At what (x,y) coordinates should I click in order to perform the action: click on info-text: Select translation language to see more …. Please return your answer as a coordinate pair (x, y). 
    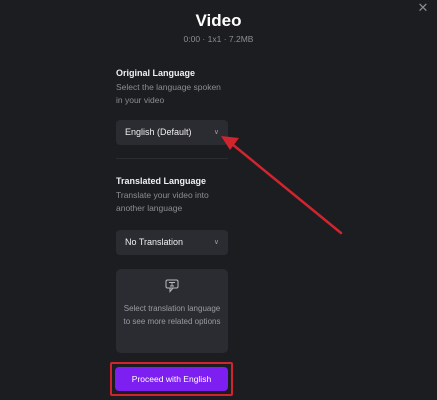
    Looking at the image, I should click on (172, 315).